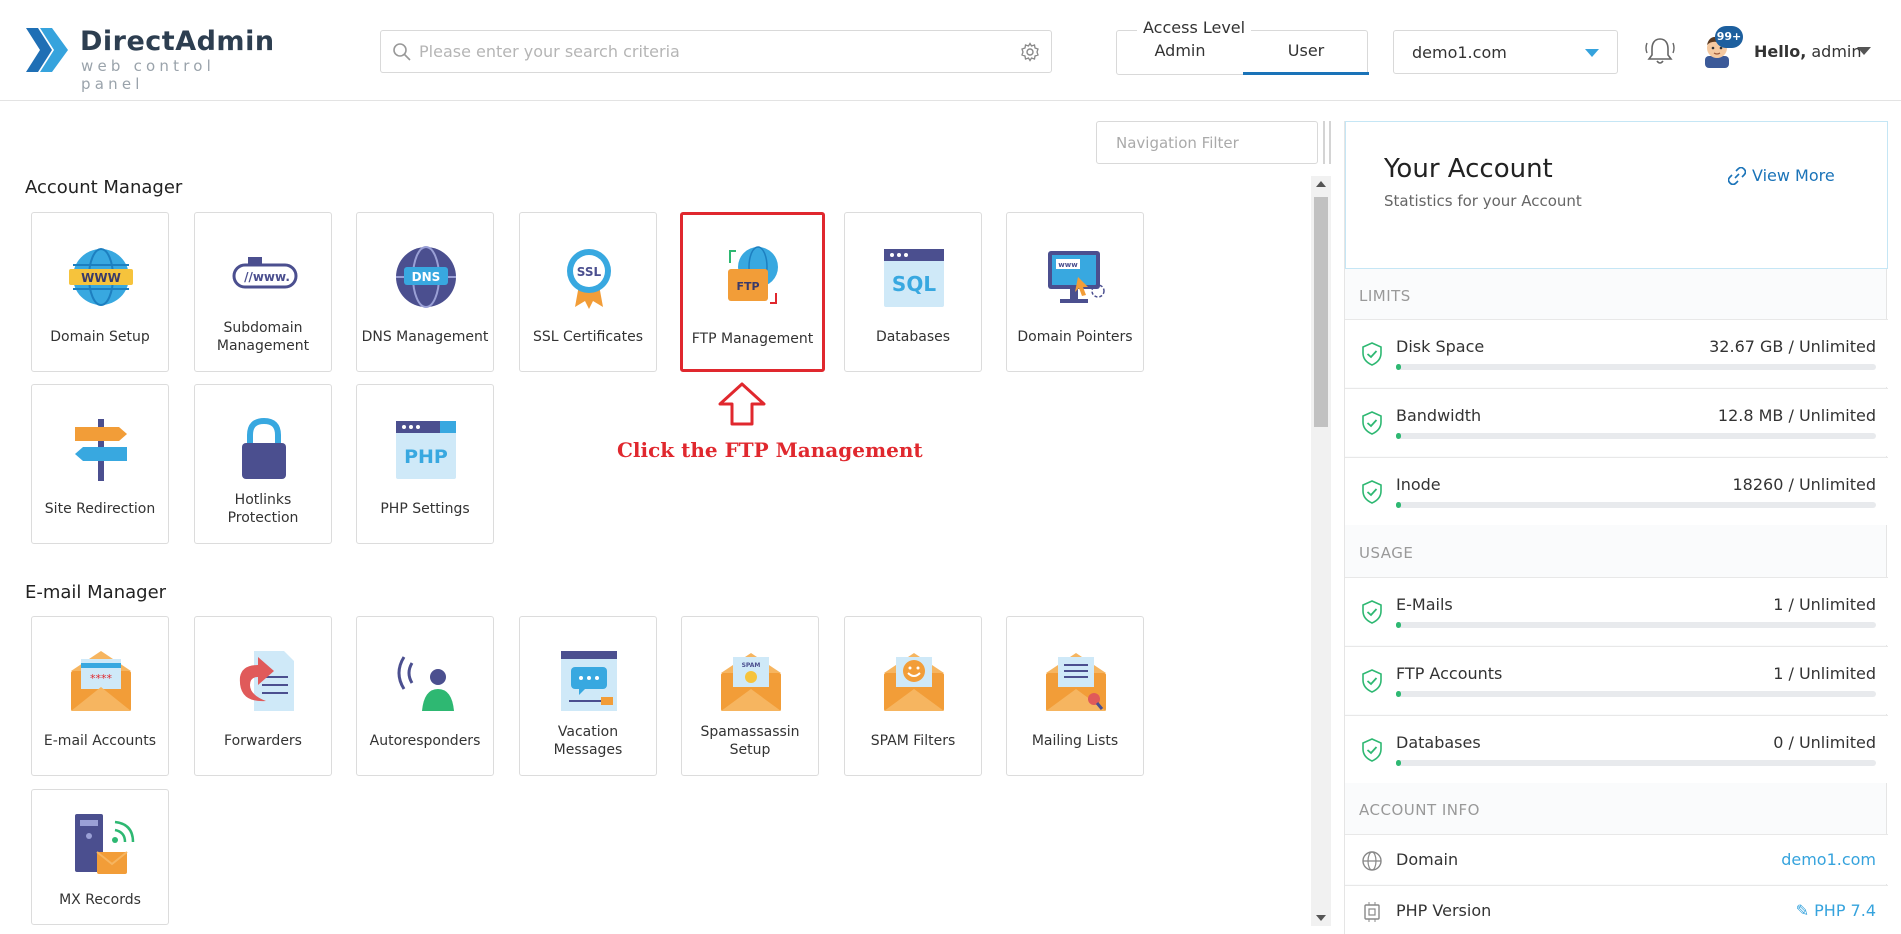 Image resolution: width=1901 pixels, height=934 pixels. What do you see at coordinates (1030, 52) in the screenshot?
I see `search-settings-gear-icon` at bounding box center [1030, 52].